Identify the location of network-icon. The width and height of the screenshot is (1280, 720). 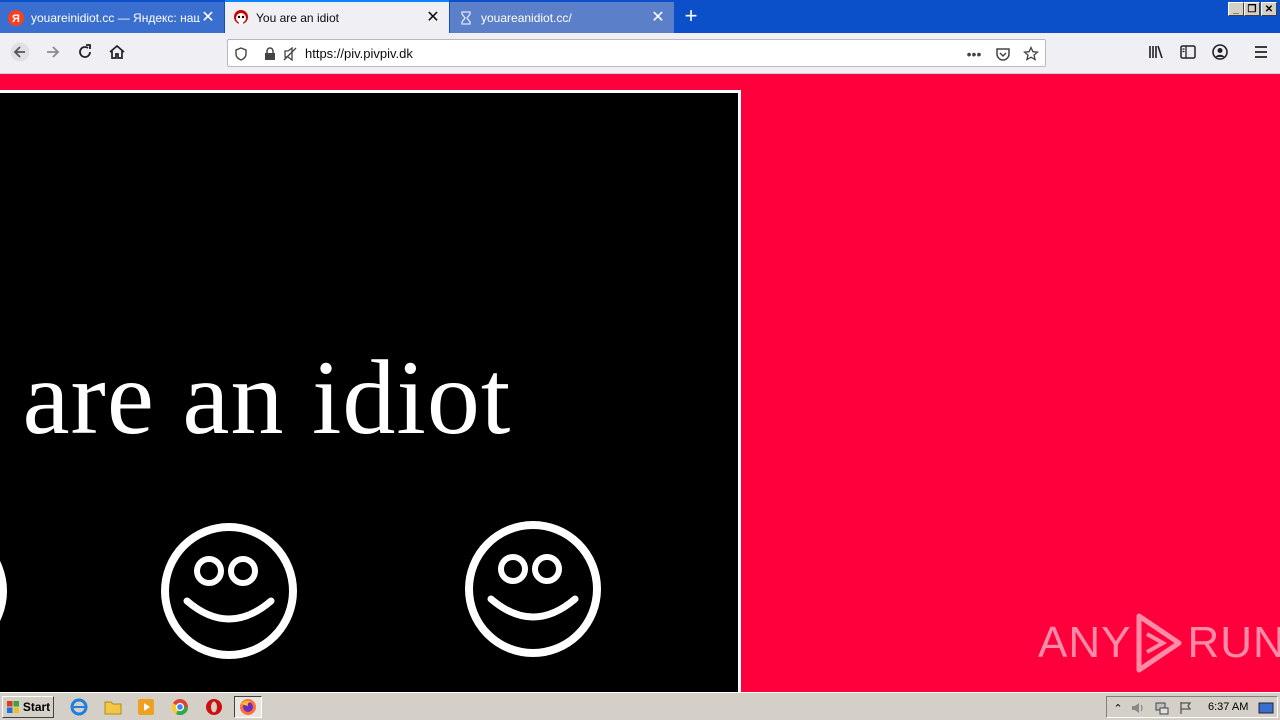
(1162, 708).